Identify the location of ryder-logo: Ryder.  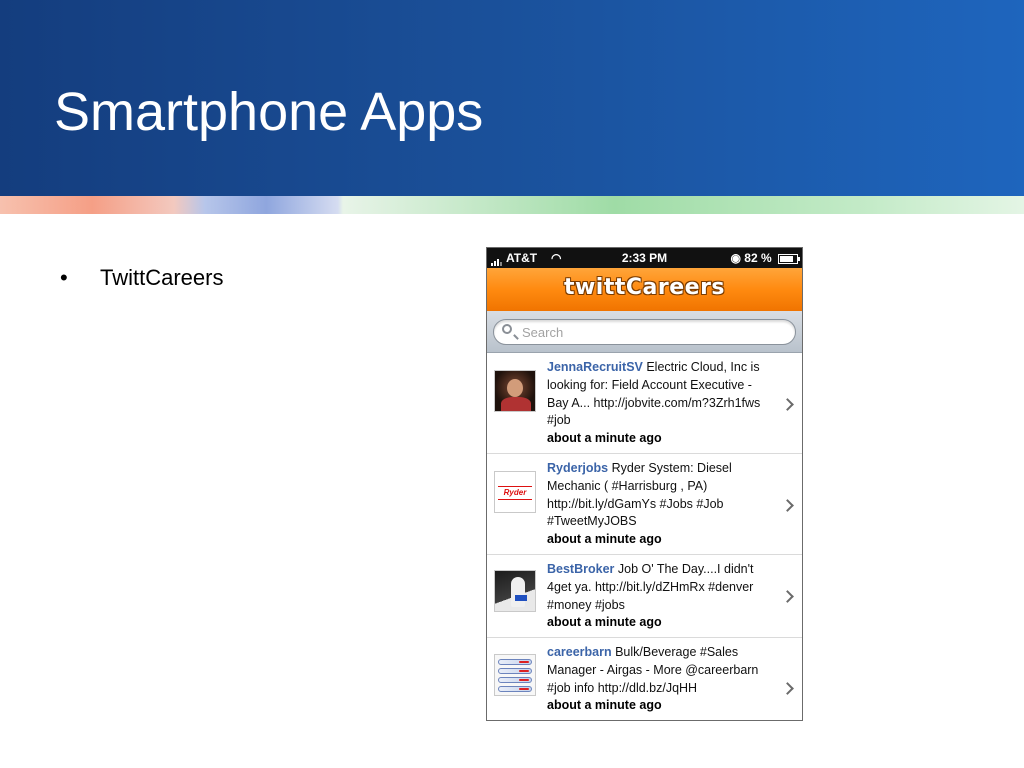
(515, 493).